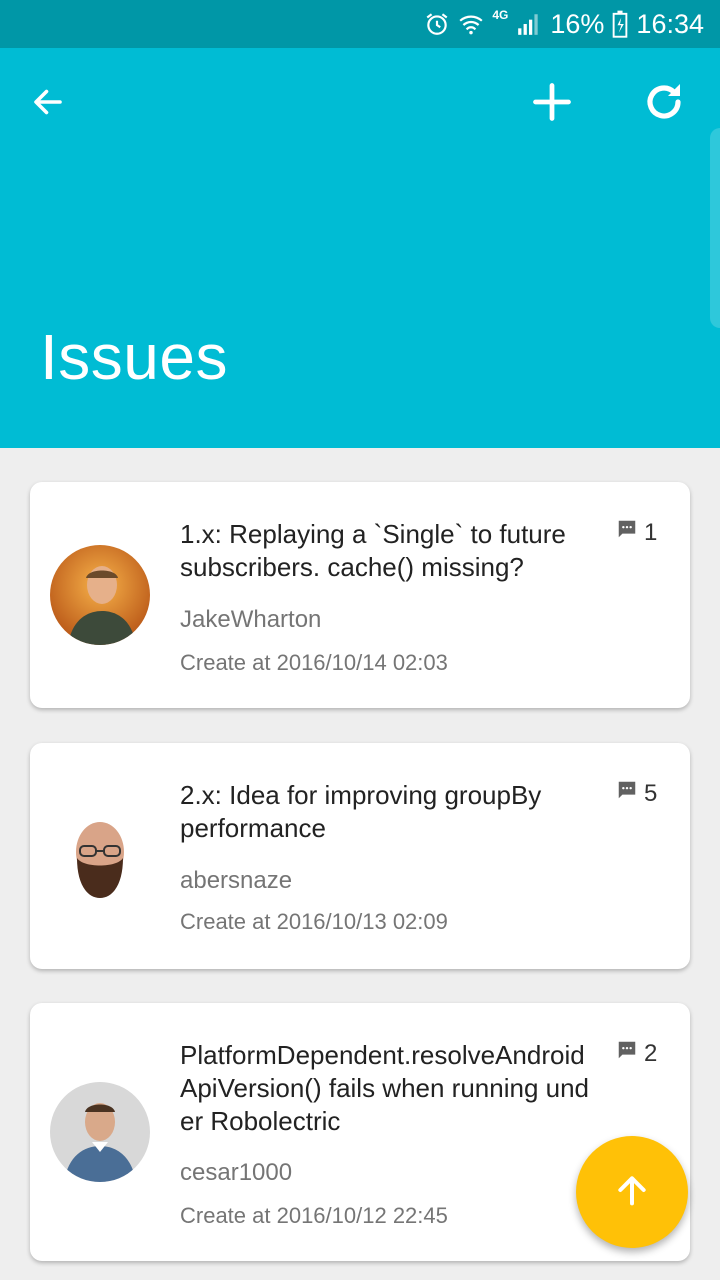 This screenshot has height=1280, width=720. I want to click on wifi-icon, so click(471, 24).